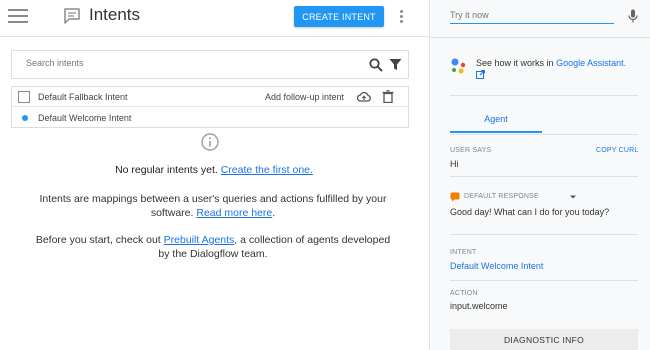  What do you see at coordinates (633, 16) in the screenshot?
I see `microphone-icon` at bounding box center [633, 16].